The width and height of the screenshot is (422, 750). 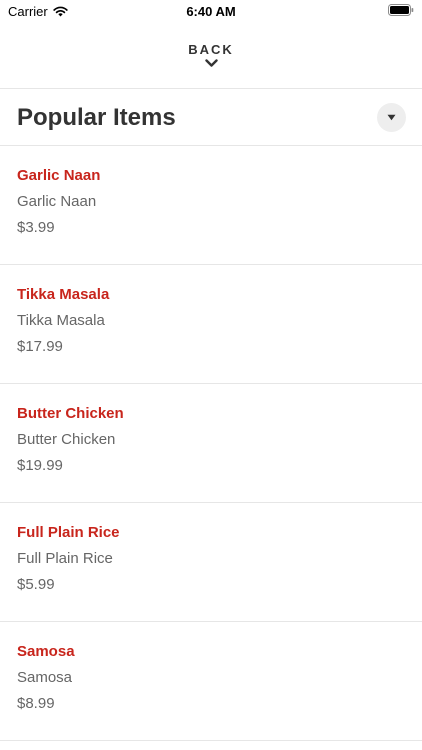 What do you see at coordinates (211, 63) in the screenshot?
I see `chevron-down-icon` at bounding box center [211, 63].